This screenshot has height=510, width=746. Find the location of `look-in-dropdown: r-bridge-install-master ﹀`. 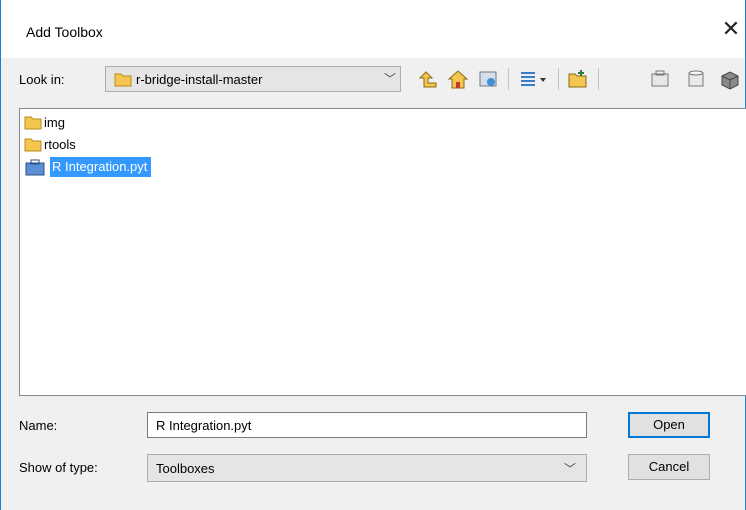

look-in-dropdown: r-bridge-install-master ﹀ is located at coordinates (253, 79).